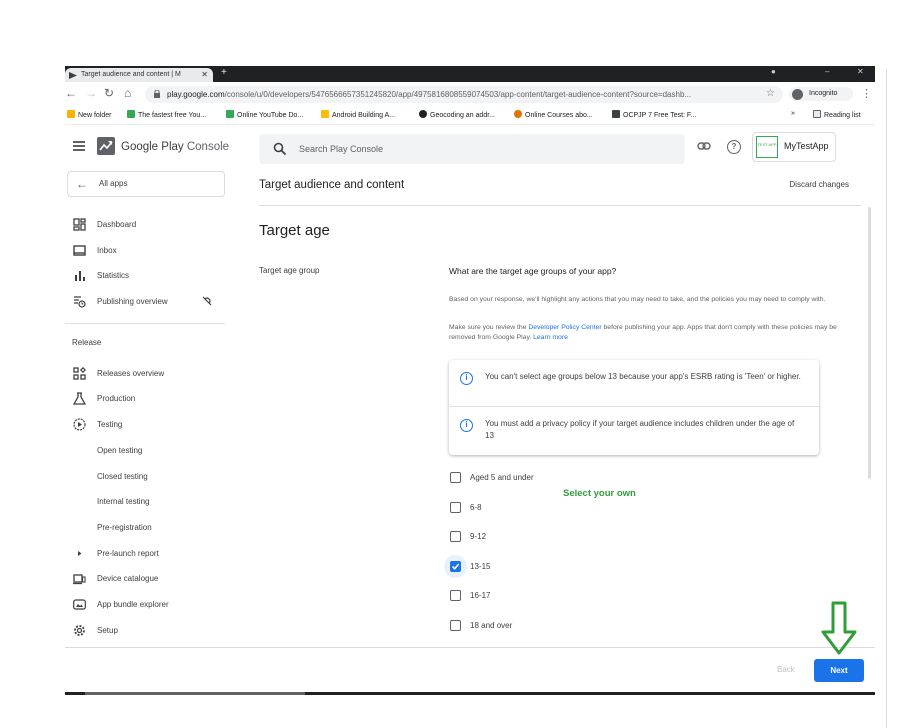  Describe the element at coordinates (79, 424) in the screenshot. I see `testing-icon` at that location.